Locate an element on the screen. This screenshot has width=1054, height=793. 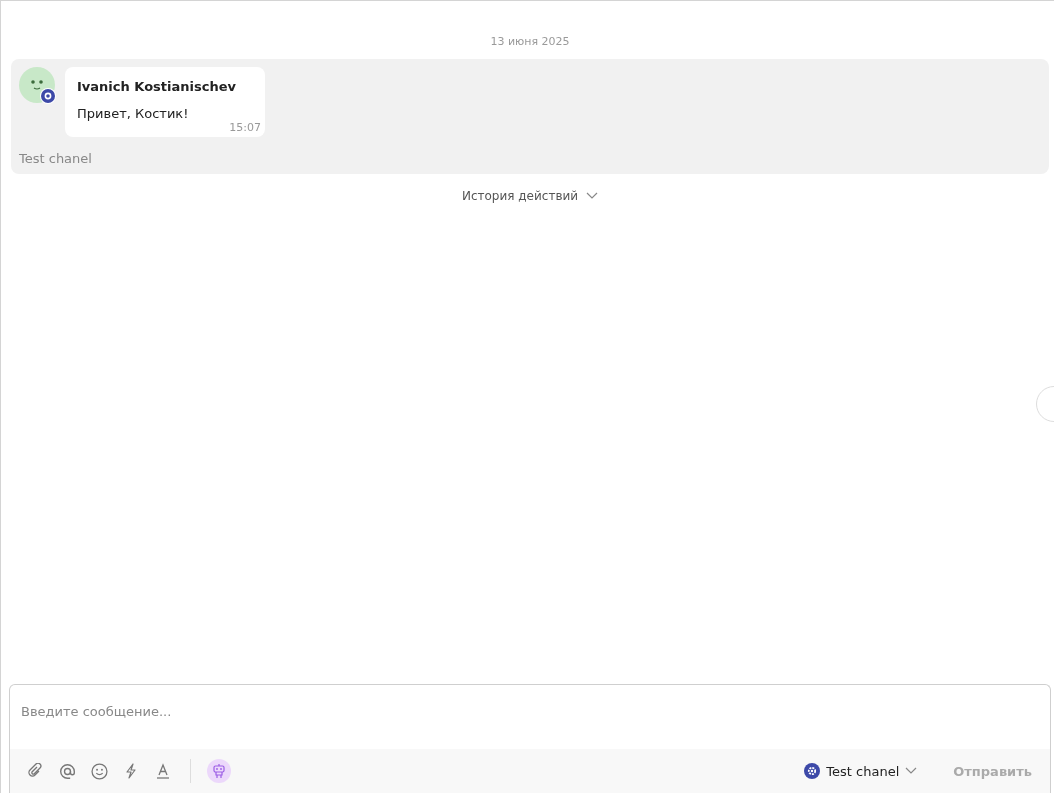
channel-label: Test chanel is located at coordinates (56, 158).